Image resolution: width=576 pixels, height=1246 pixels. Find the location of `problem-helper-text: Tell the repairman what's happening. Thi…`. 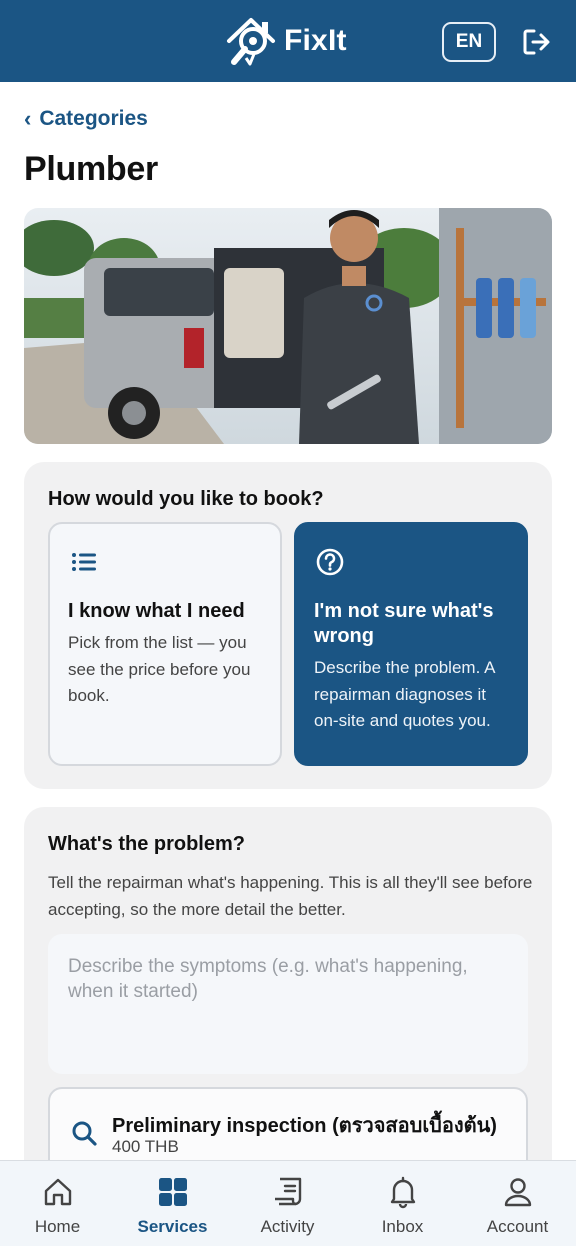

problem-helper-text: Tell the repairman what's happening. Thi… is located at coordinates (290, 896).